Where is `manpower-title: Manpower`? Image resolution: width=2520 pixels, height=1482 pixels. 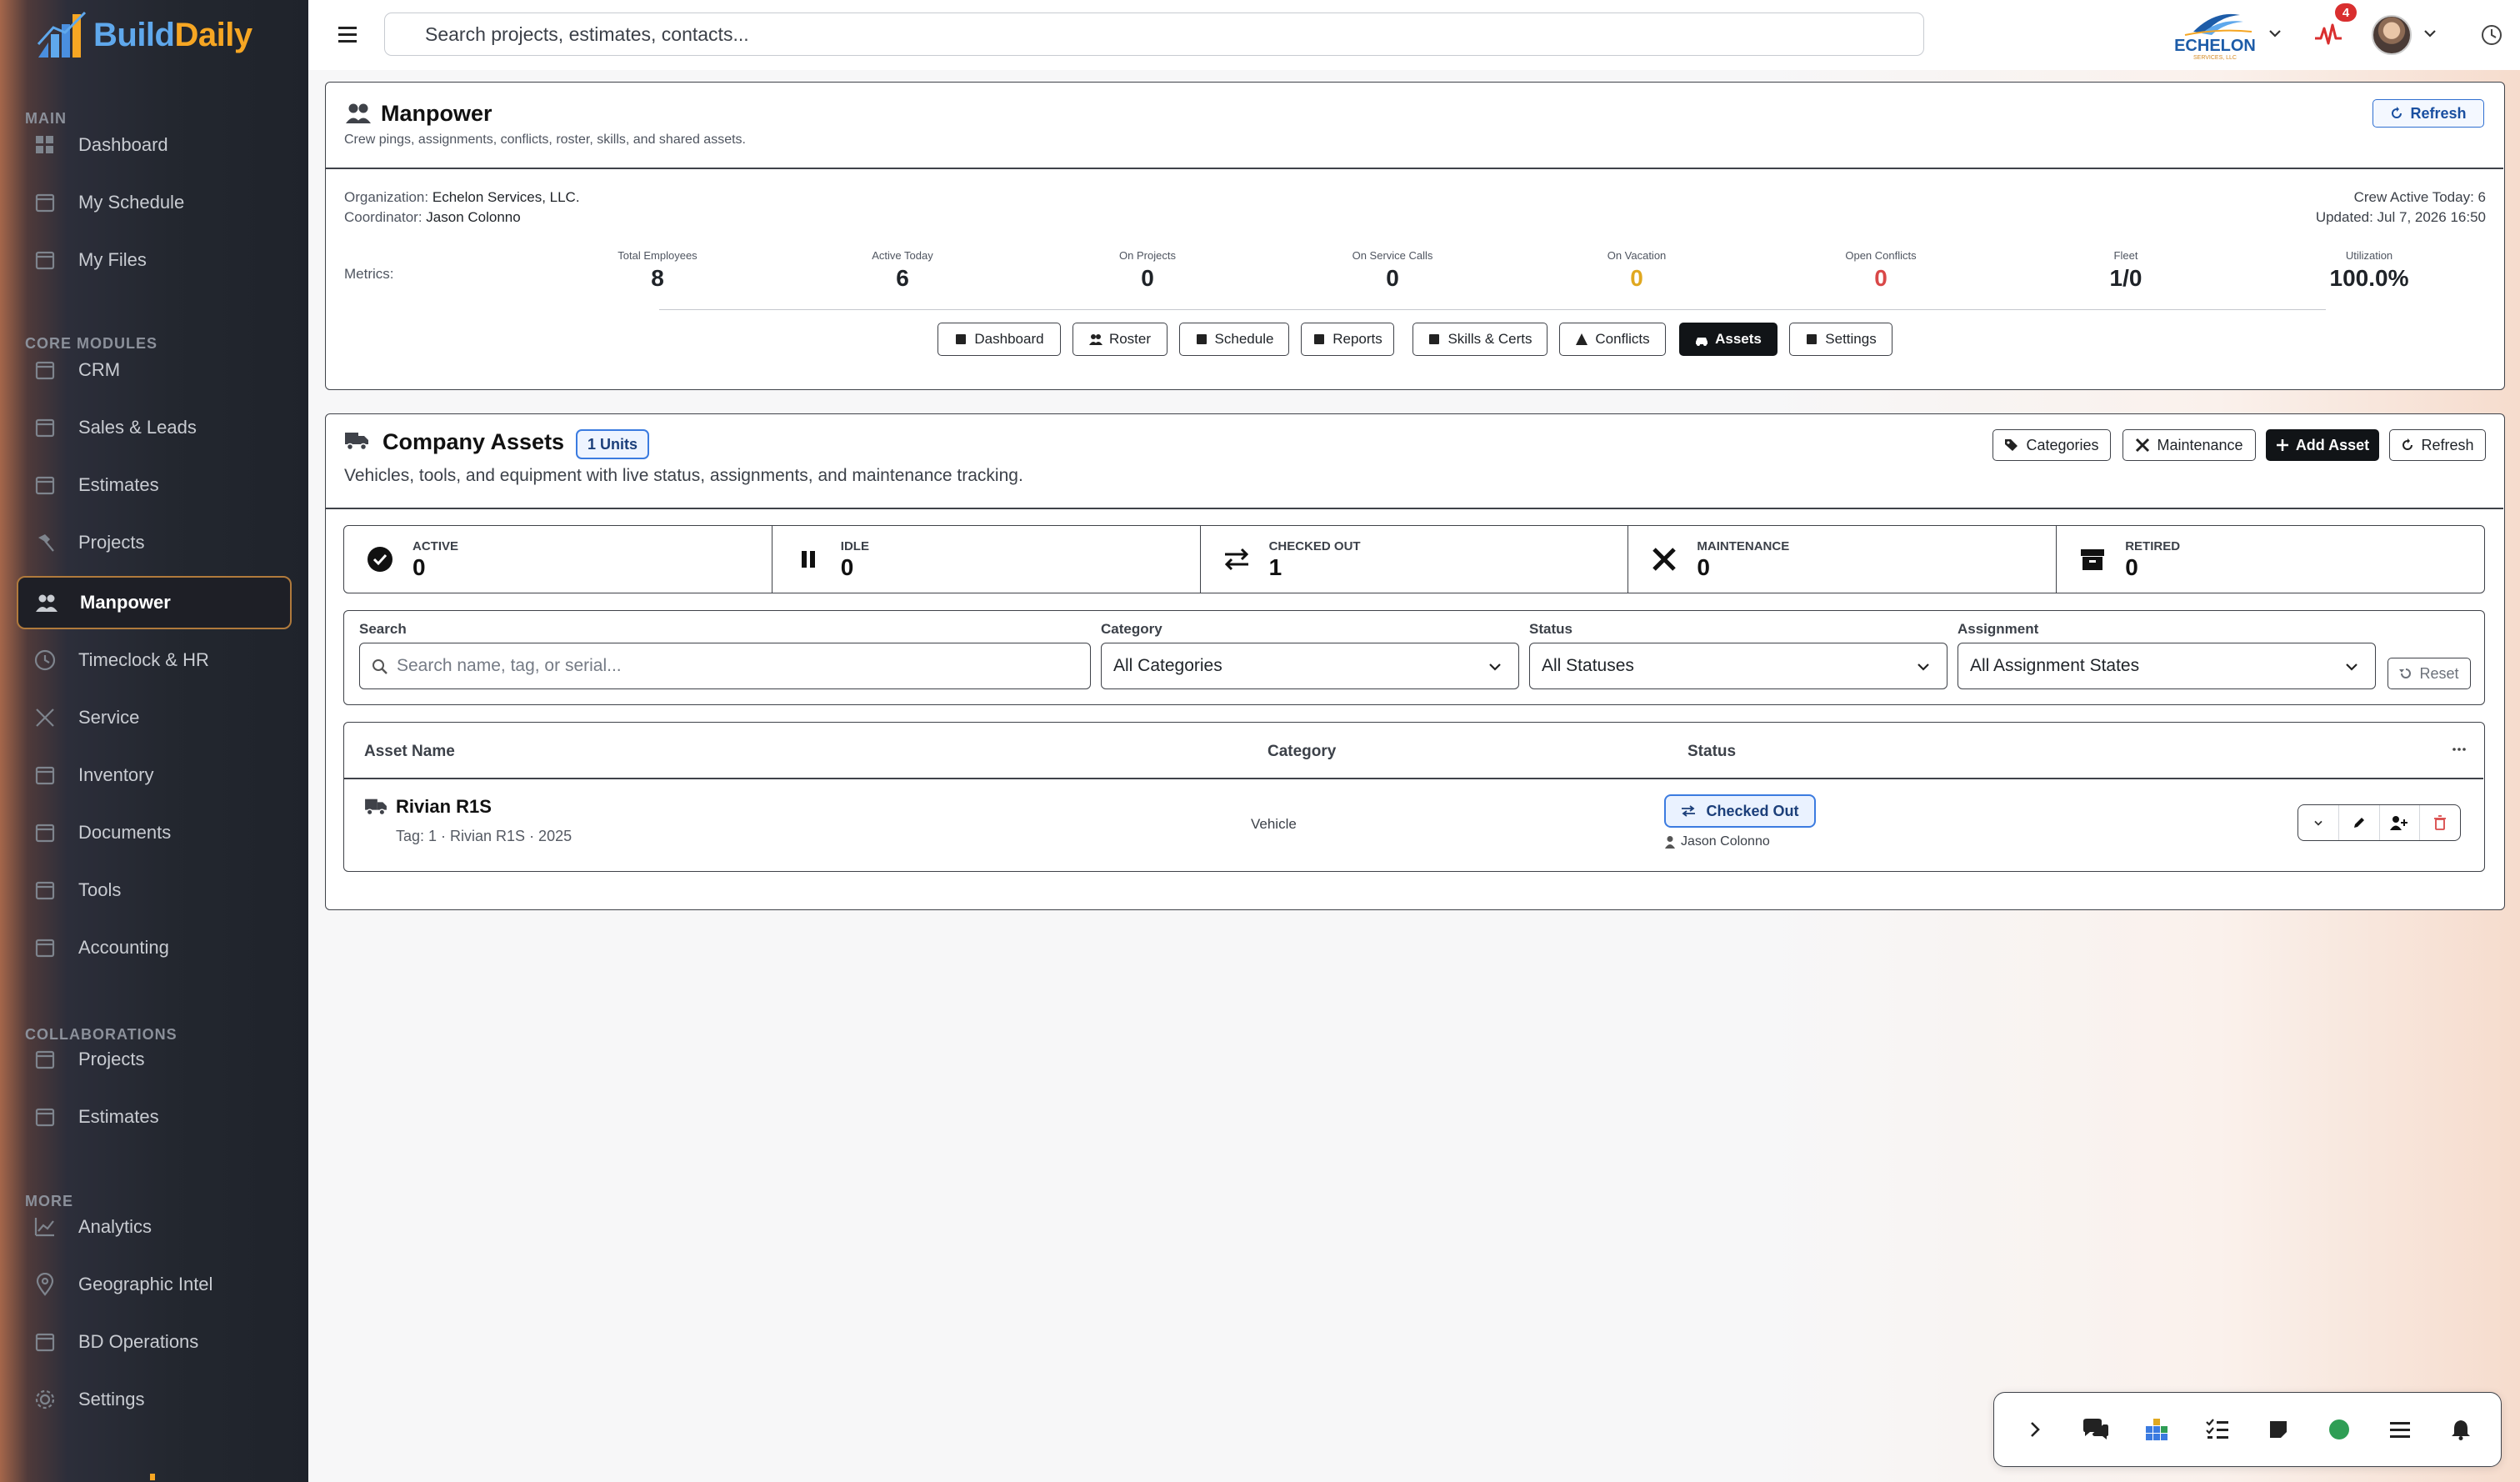 manpower-title: Manpower is located at coordinates (436, 113).